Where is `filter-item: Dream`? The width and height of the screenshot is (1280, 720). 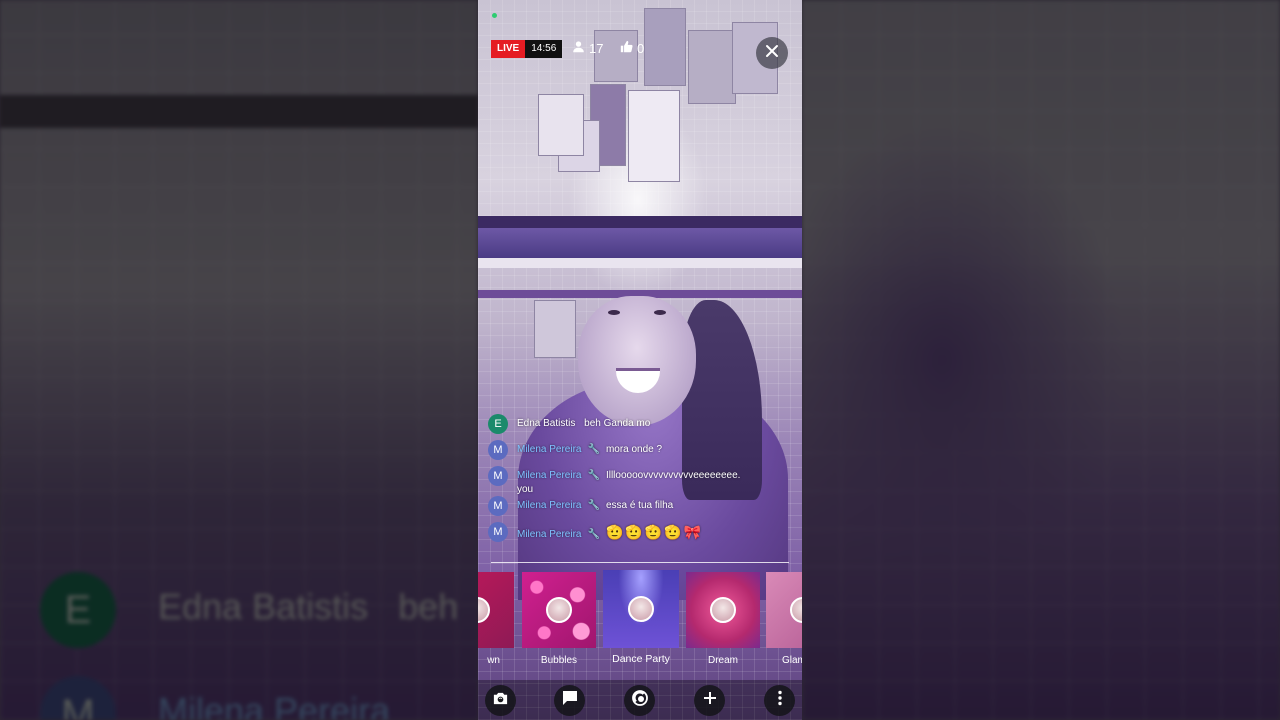
filter-item: Dream is located at coordinates (723, 619).